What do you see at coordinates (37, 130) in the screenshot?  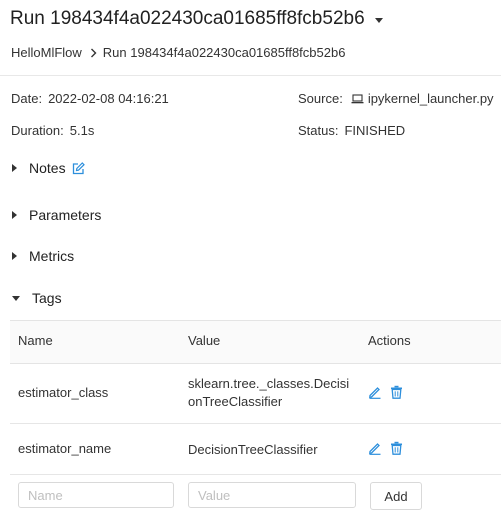 I see `duration-label: Duration:` at bounding box center [37, 130].